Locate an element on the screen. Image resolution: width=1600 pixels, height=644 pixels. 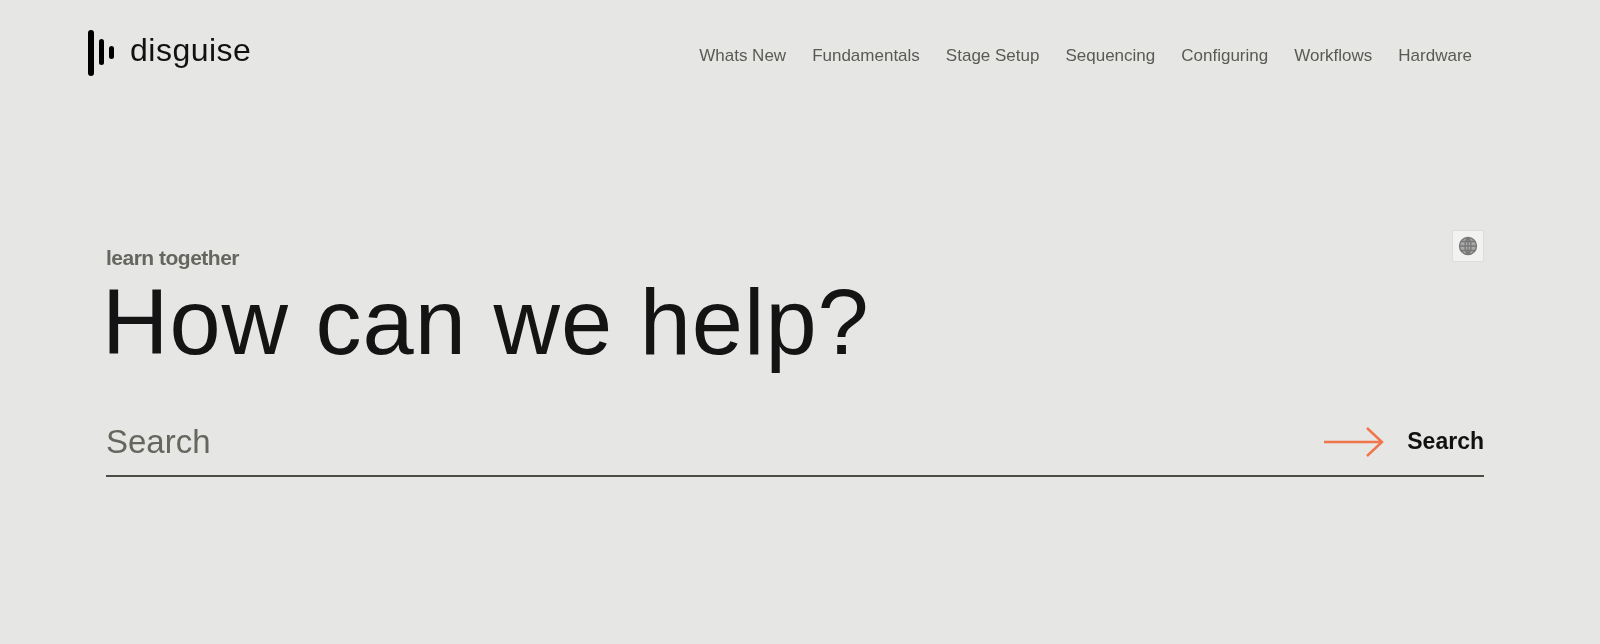
nav-link: Whats New is located at coordinates (743, 56).